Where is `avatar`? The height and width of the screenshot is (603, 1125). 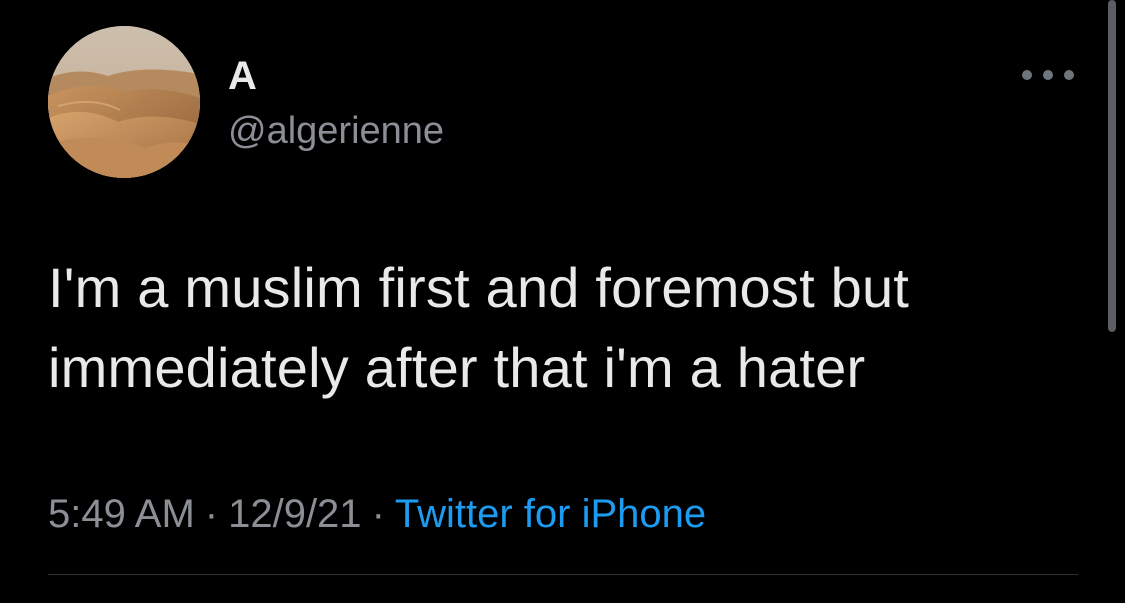 avatar is located at coordinates (124, 102).